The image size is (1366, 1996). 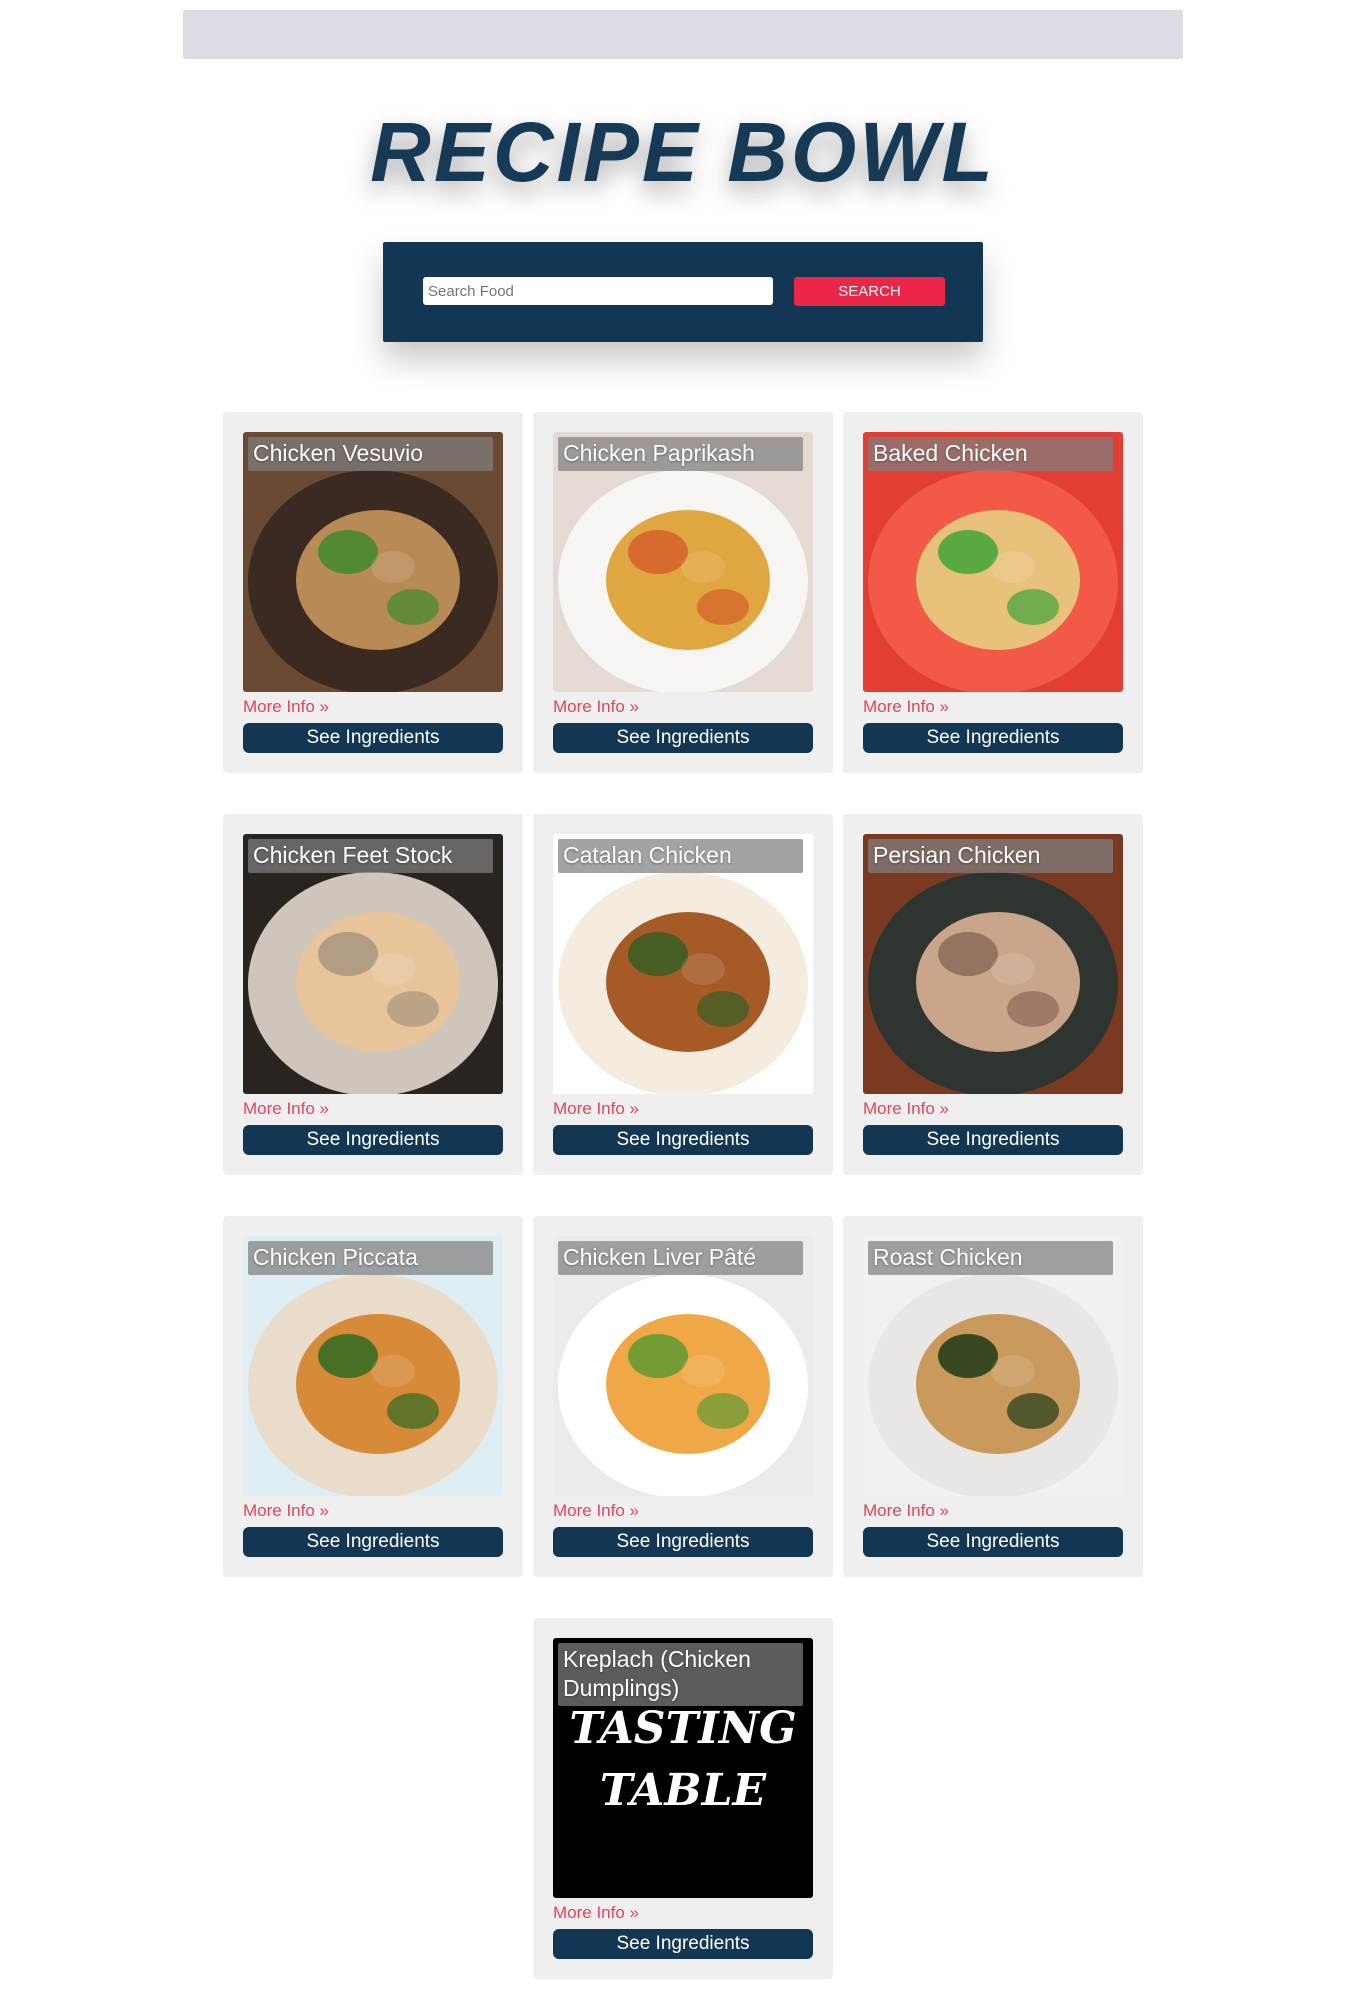 I want to click on recipe-title: Chicken Feet Stock, so click(x=370, y=856).